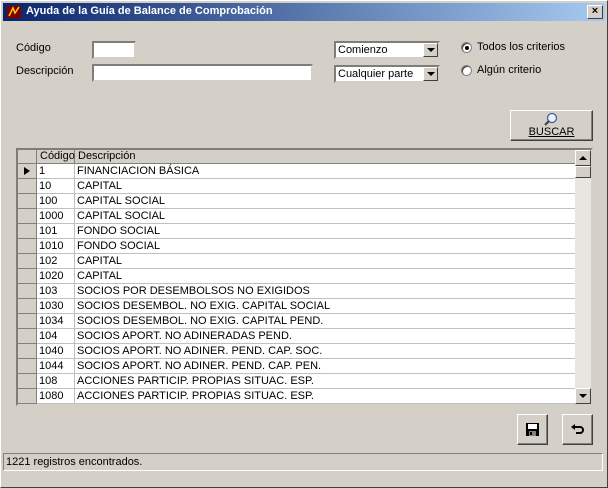 Image resolution: width=608 pixels, height=488 pixels. I want to click on cell-descripcion: SOCIOS DESEMBOL. NO EXIG. CAPITAL SOCIAL, so click(325, 306).